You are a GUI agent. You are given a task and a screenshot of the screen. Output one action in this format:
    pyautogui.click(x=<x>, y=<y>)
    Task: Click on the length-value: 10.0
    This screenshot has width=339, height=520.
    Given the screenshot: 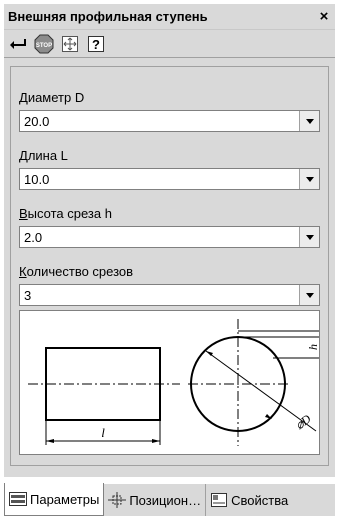 What is the action you would take?
    pyautogui.click(x=159, y=179)
    